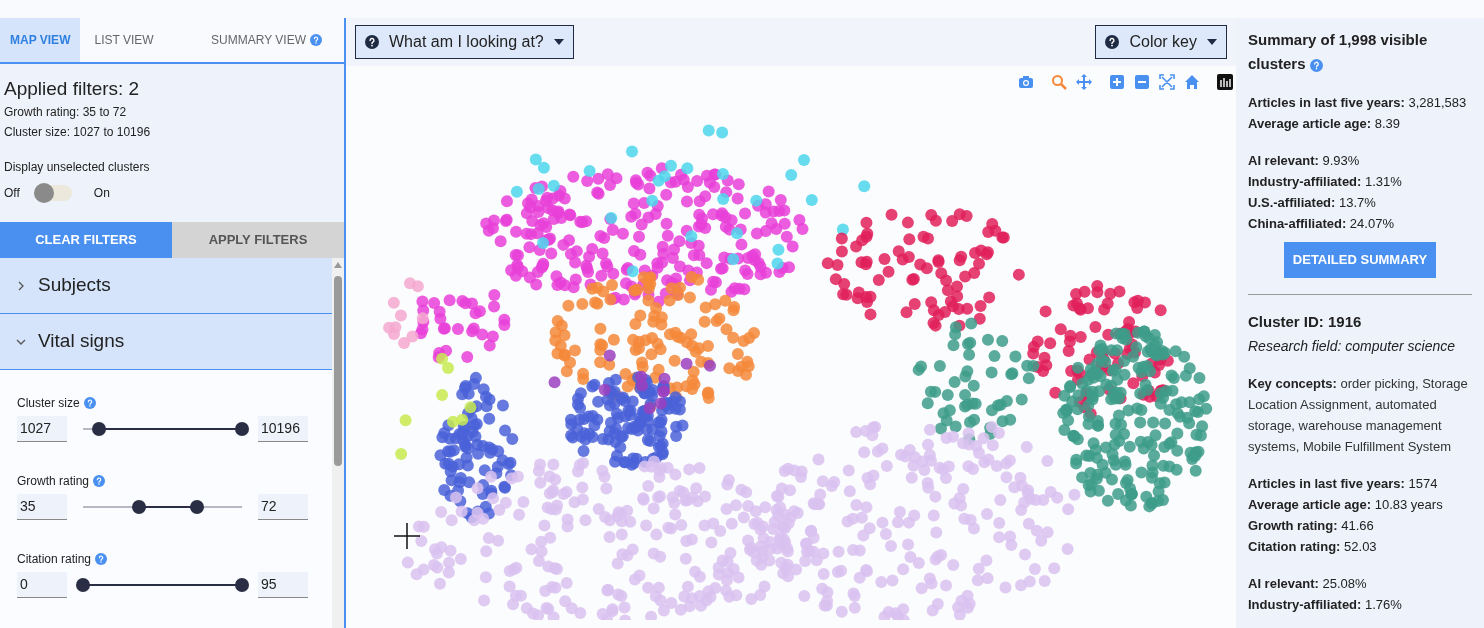 The height and width of the screenshot is (628, 1484). What do you see at coordinates (1117, 82) in the screenshot?
I see `zoom-in-icon` at bounding box center [1117, 82].